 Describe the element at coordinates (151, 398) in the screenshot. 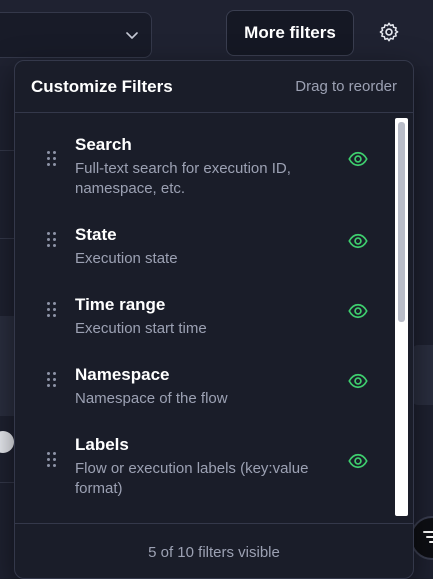

I see `filter-item-description: Namespace of the flow` at that location.